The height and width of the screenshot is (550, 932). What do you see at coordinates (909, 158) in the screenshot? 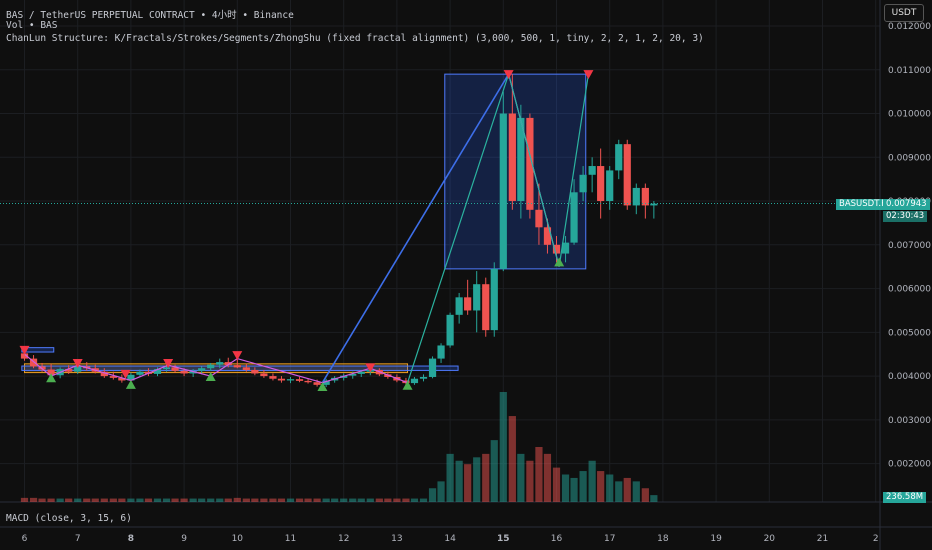
I see `y-tick-label: 0.009000` at bounding box center [909, 158].